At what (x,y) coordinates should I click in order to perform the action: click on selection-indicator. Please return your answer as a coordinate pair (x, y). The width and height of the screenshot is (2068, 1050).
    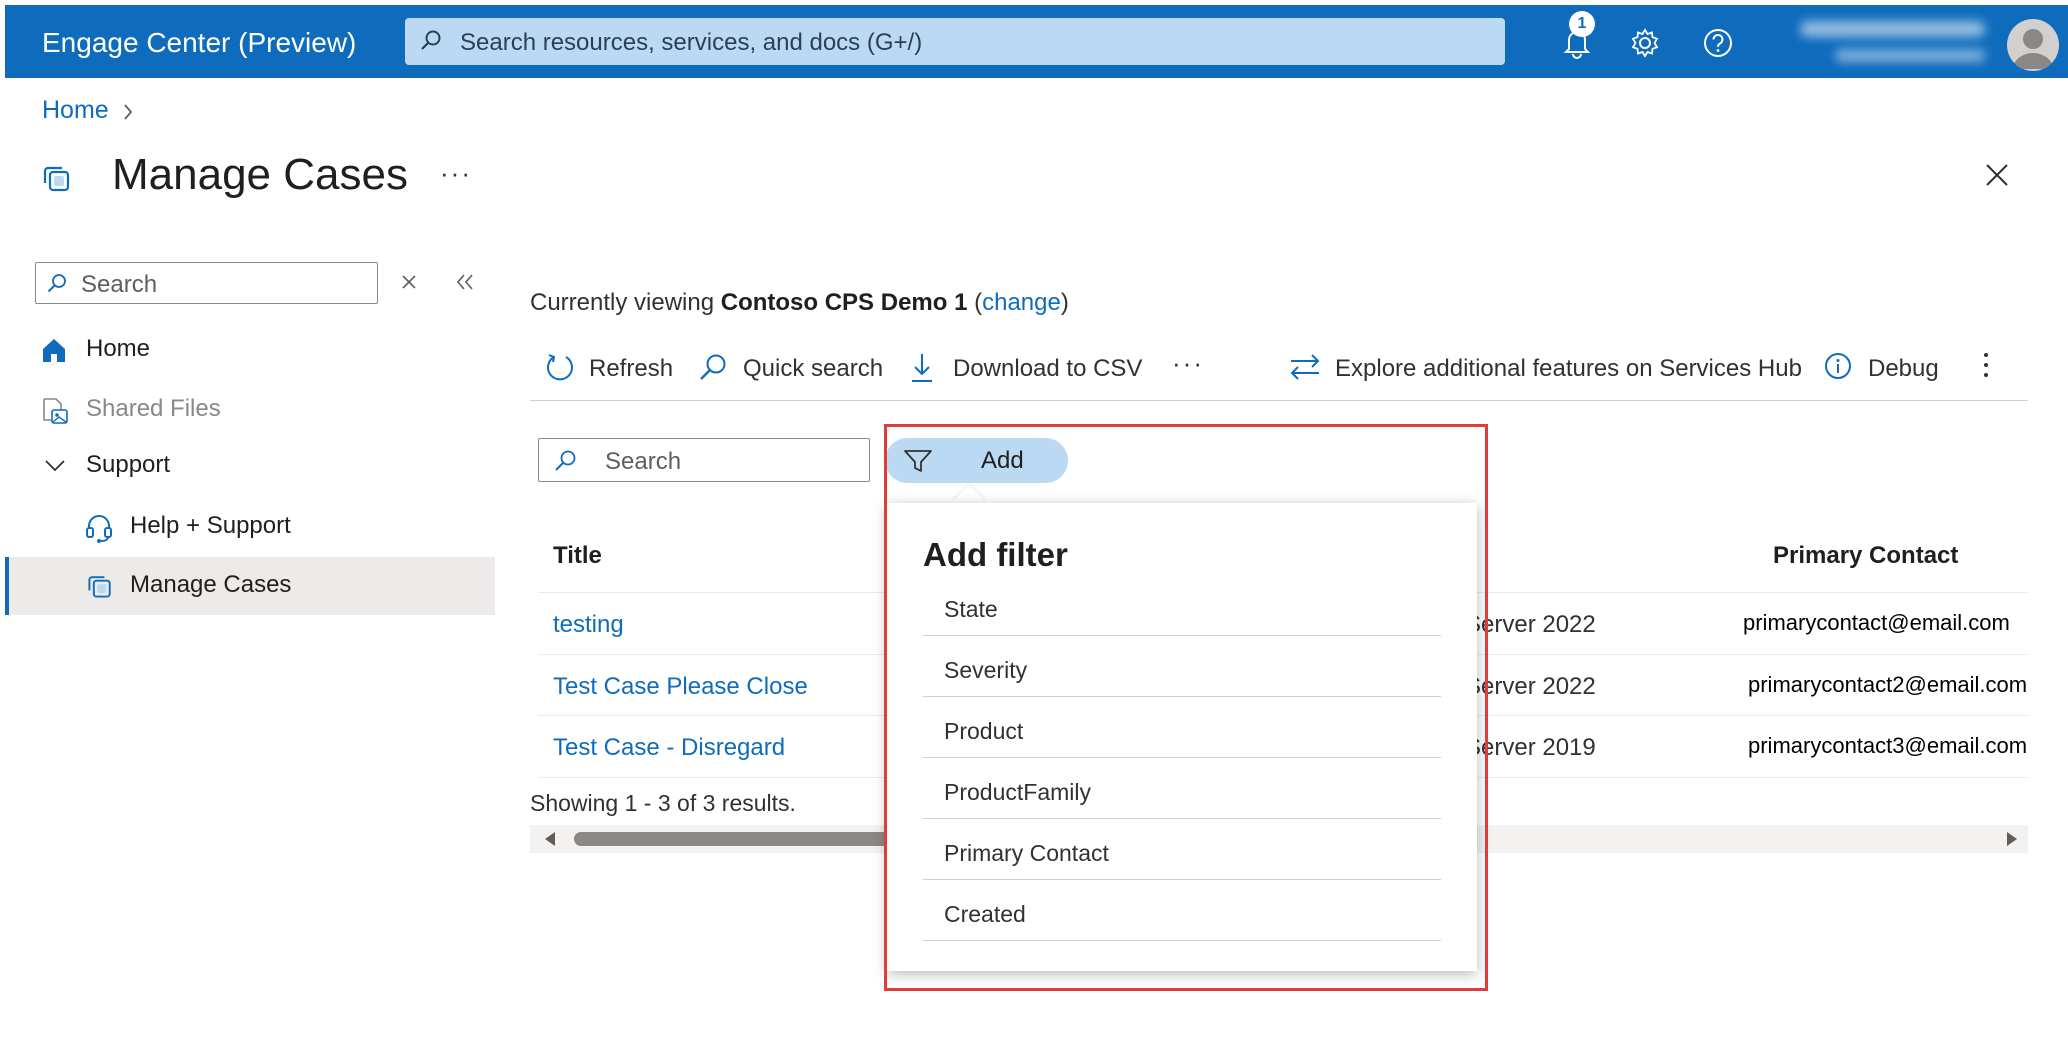
    Looking at the image, I should click on (7, 586).